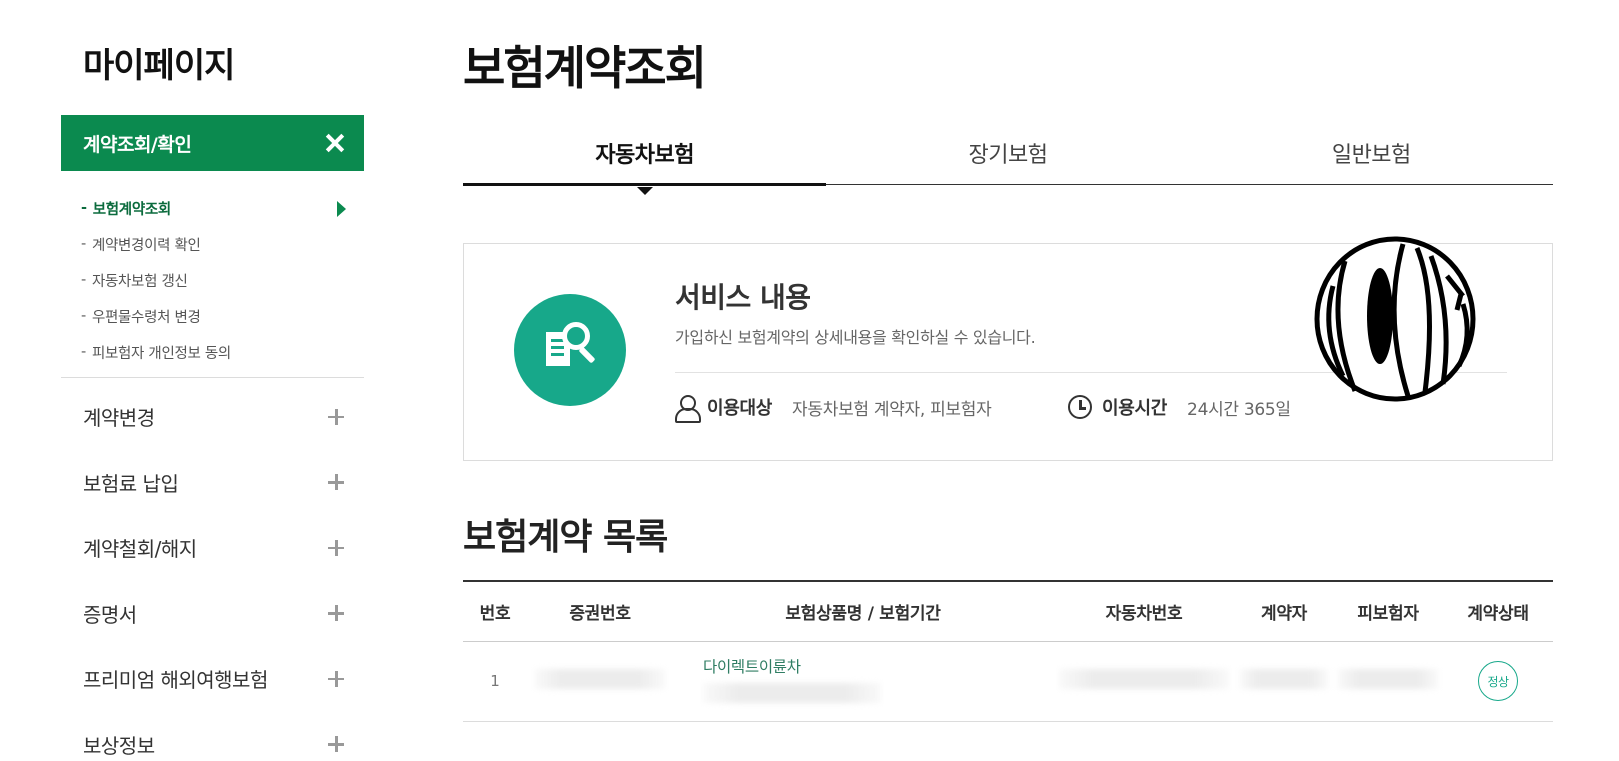 The image size is (1619, 761). Describe the element at coordinates (335, 143) in the screenshot. I see `close-icon` at that location.